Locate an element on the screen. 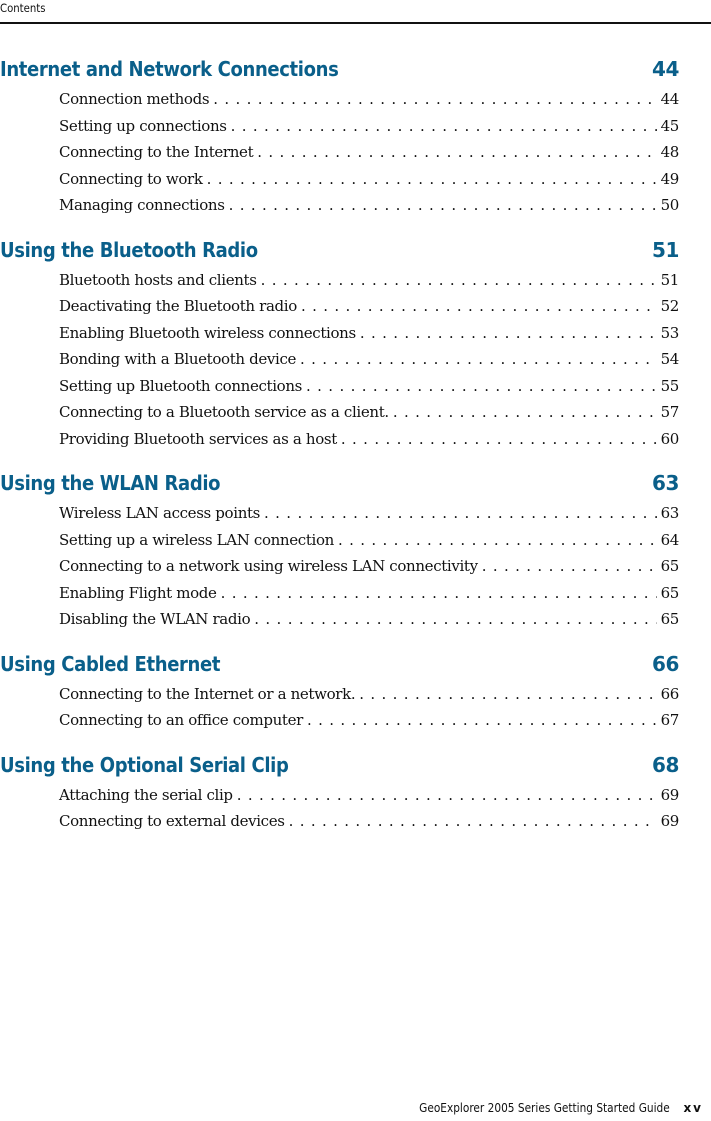  running-head: Contents is located at coordinates (23, 8).